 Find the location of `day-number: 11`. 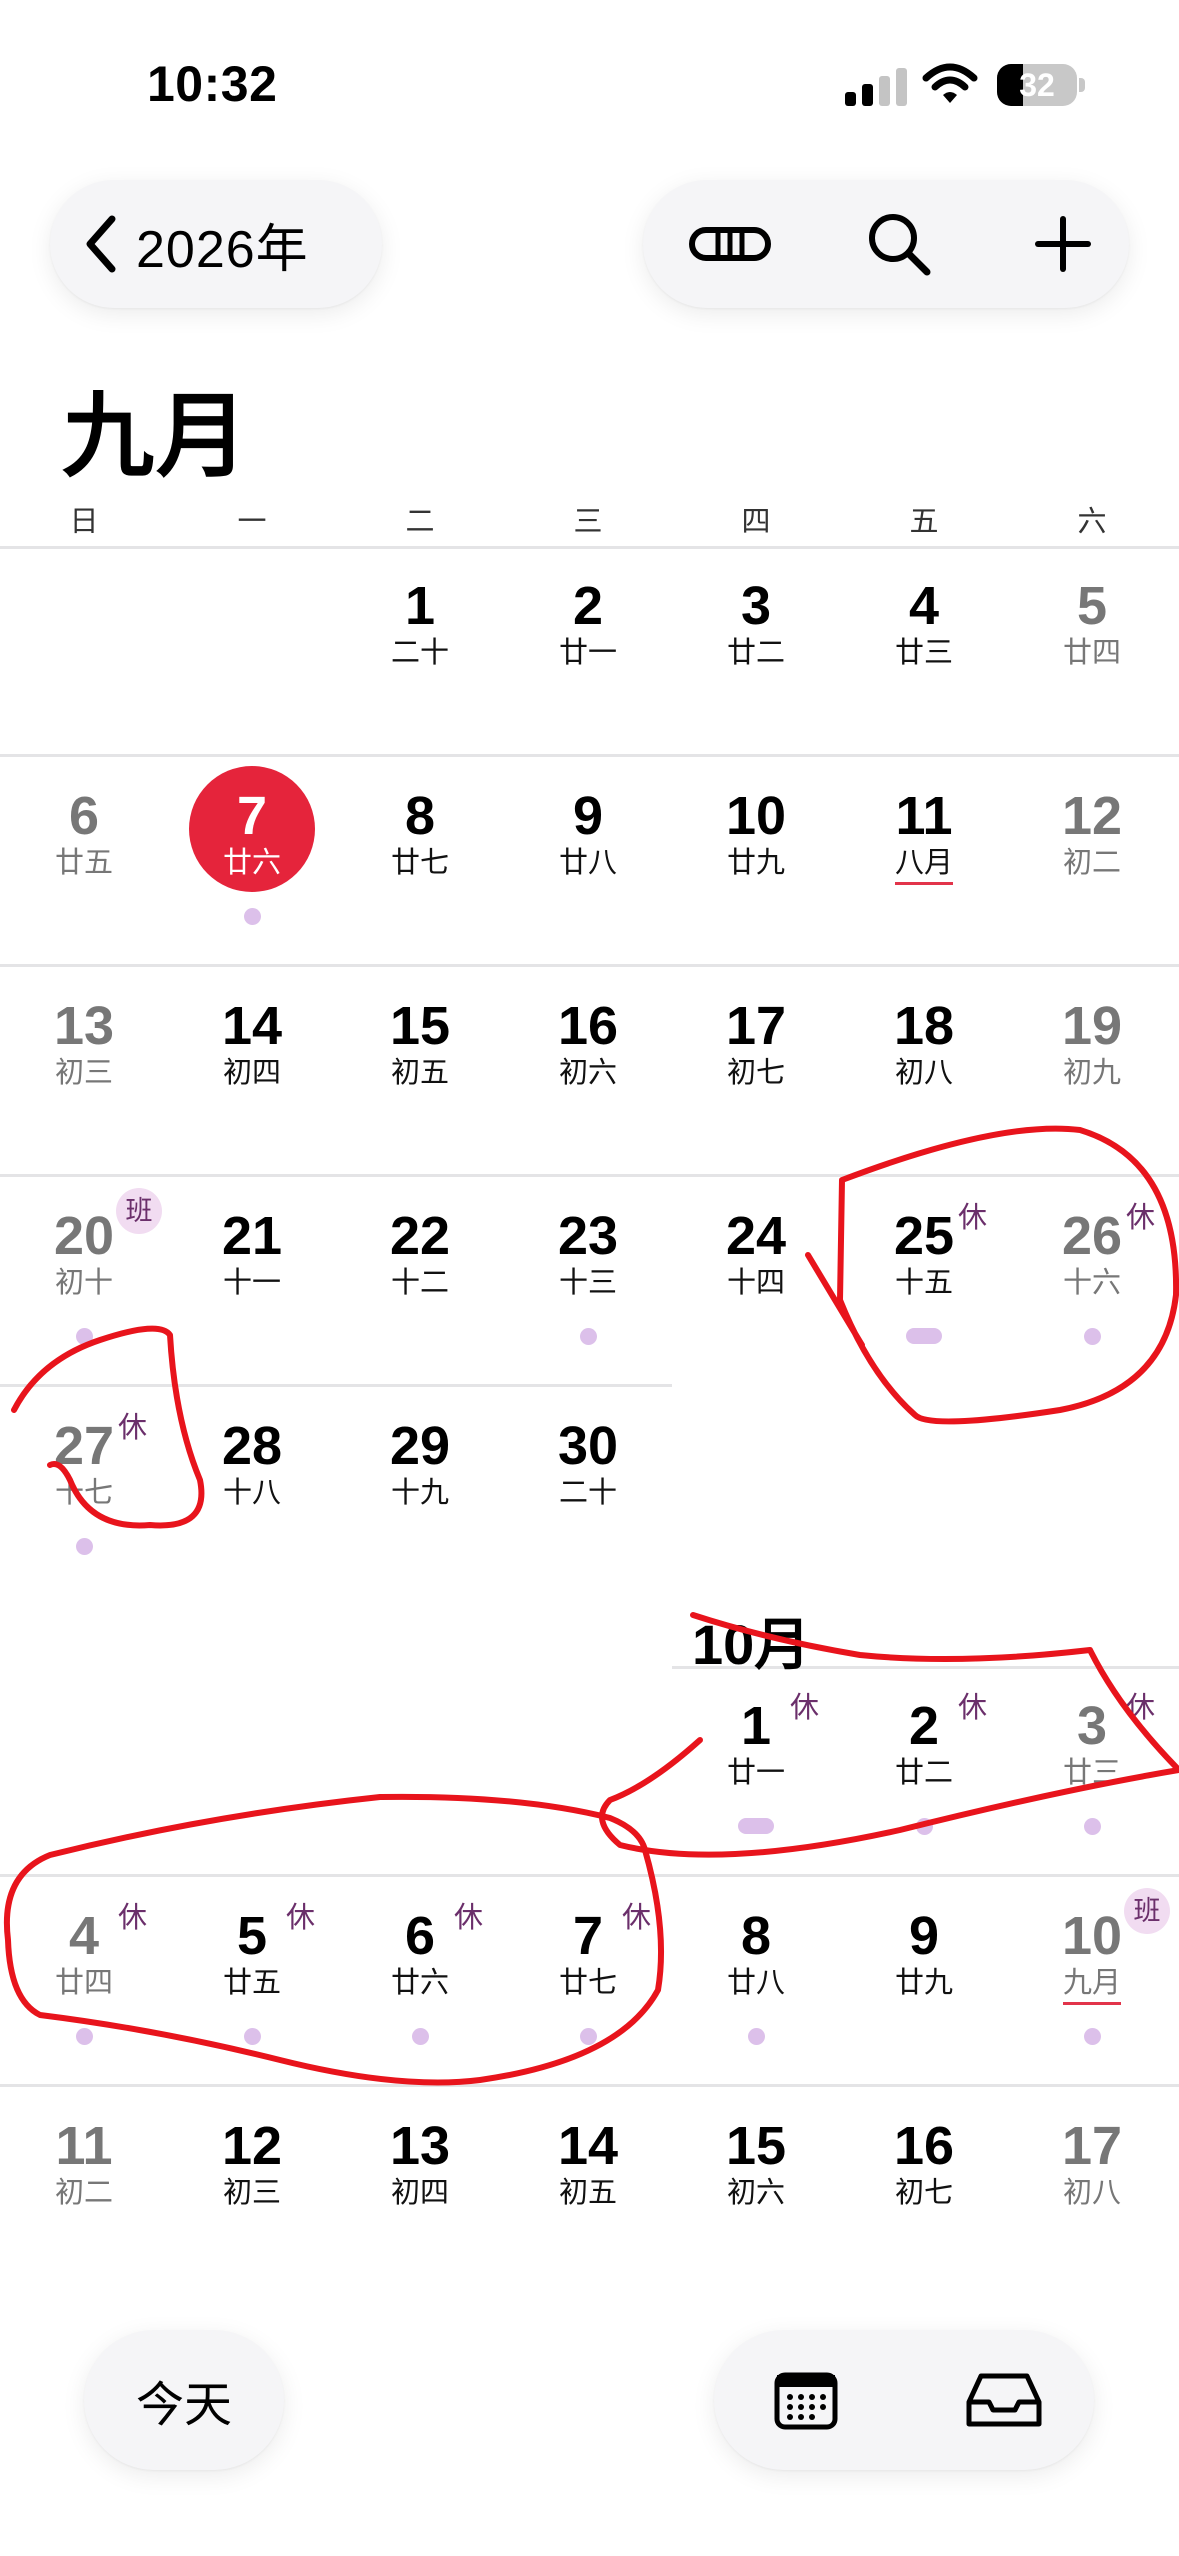

day-number: 11 is located at coordinates (924, 816).